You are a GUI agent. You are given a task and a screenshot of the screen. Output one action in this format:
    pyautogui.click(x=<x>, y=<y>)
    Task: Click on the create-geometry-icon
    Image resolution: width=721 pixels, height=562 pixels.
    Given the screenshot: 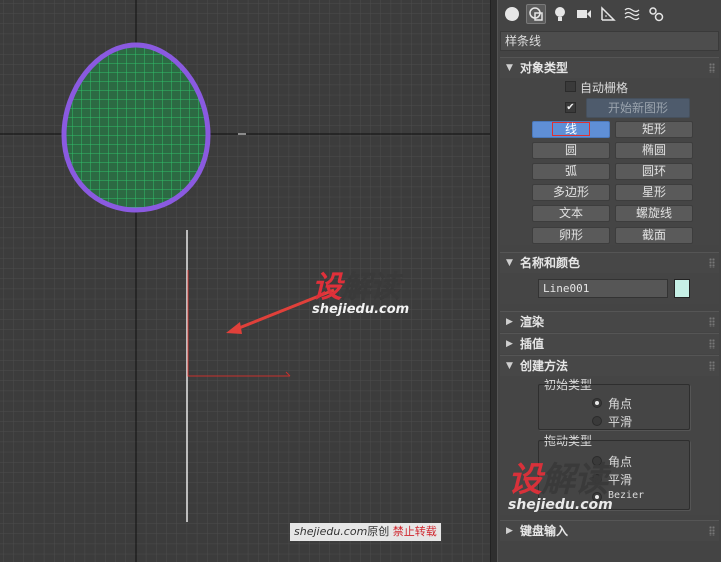 What is the action you would take?
    pyautogui.click(x=512, y=14)
    